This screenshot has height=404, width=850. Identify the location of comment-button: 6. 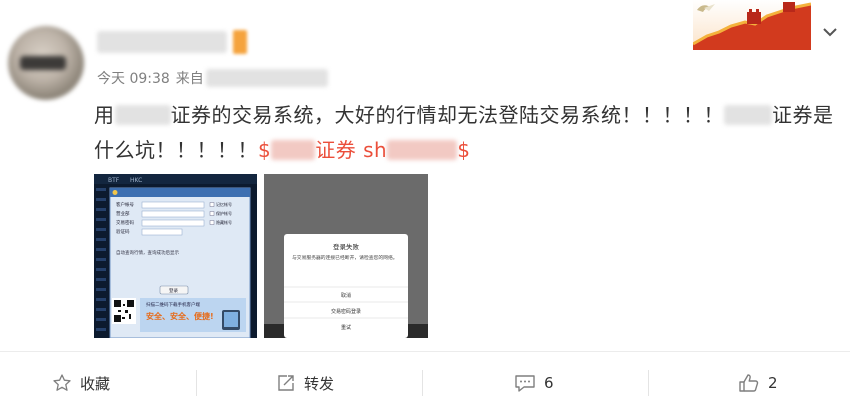
(534, 383).